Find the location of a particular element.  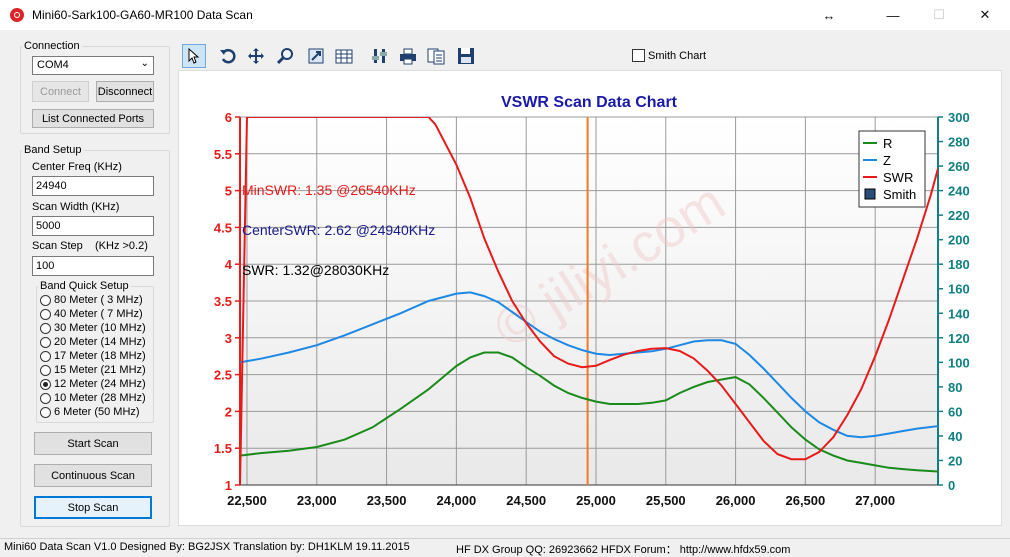

band-radio-0: 80 Meter ( 3 MHz) is located at coordinates (91, 300).